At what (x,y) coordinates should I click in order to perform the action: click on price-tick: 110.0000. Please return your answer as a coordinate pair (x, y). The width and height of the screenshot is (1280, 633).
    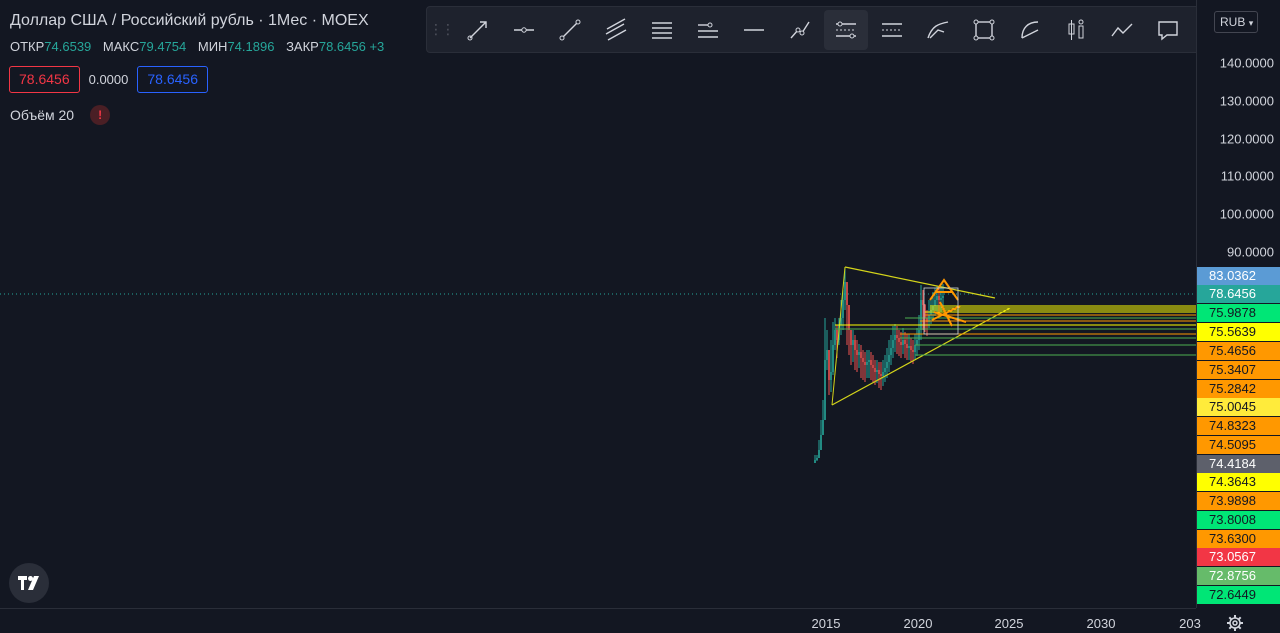
    Looking at the image, I should click on (1247, 176).